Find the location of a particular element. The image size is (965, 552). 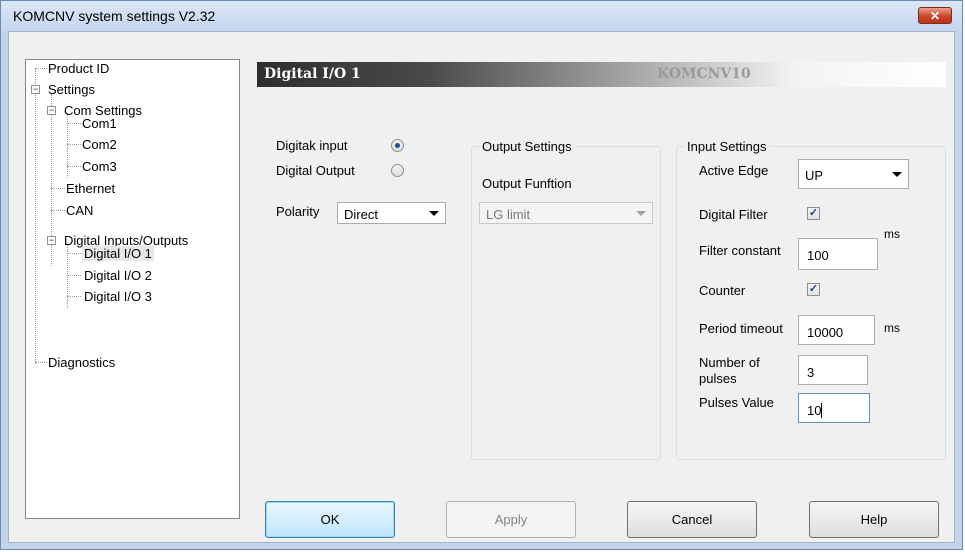

counter-label: Counter is located at coordinates (722, 290).